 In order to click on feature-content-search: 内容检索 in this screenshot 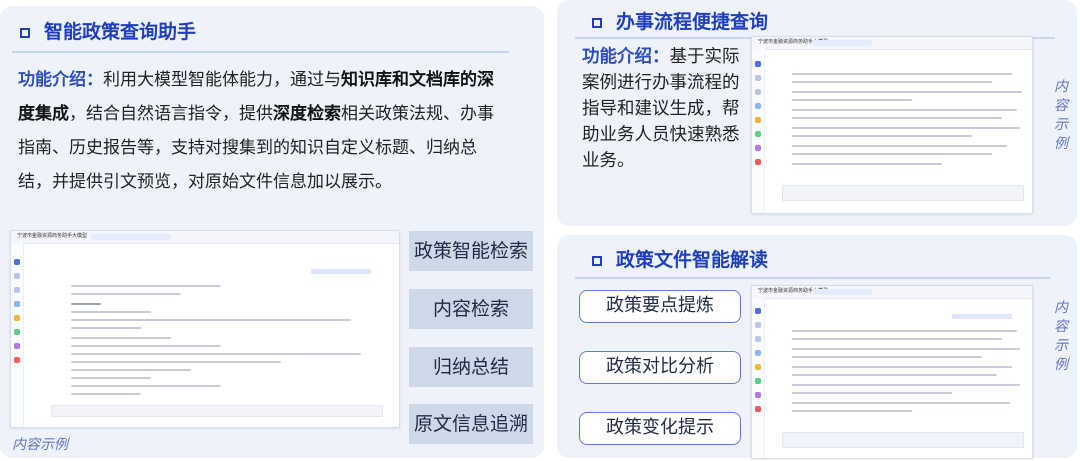, I will do `click(471, 309)`.